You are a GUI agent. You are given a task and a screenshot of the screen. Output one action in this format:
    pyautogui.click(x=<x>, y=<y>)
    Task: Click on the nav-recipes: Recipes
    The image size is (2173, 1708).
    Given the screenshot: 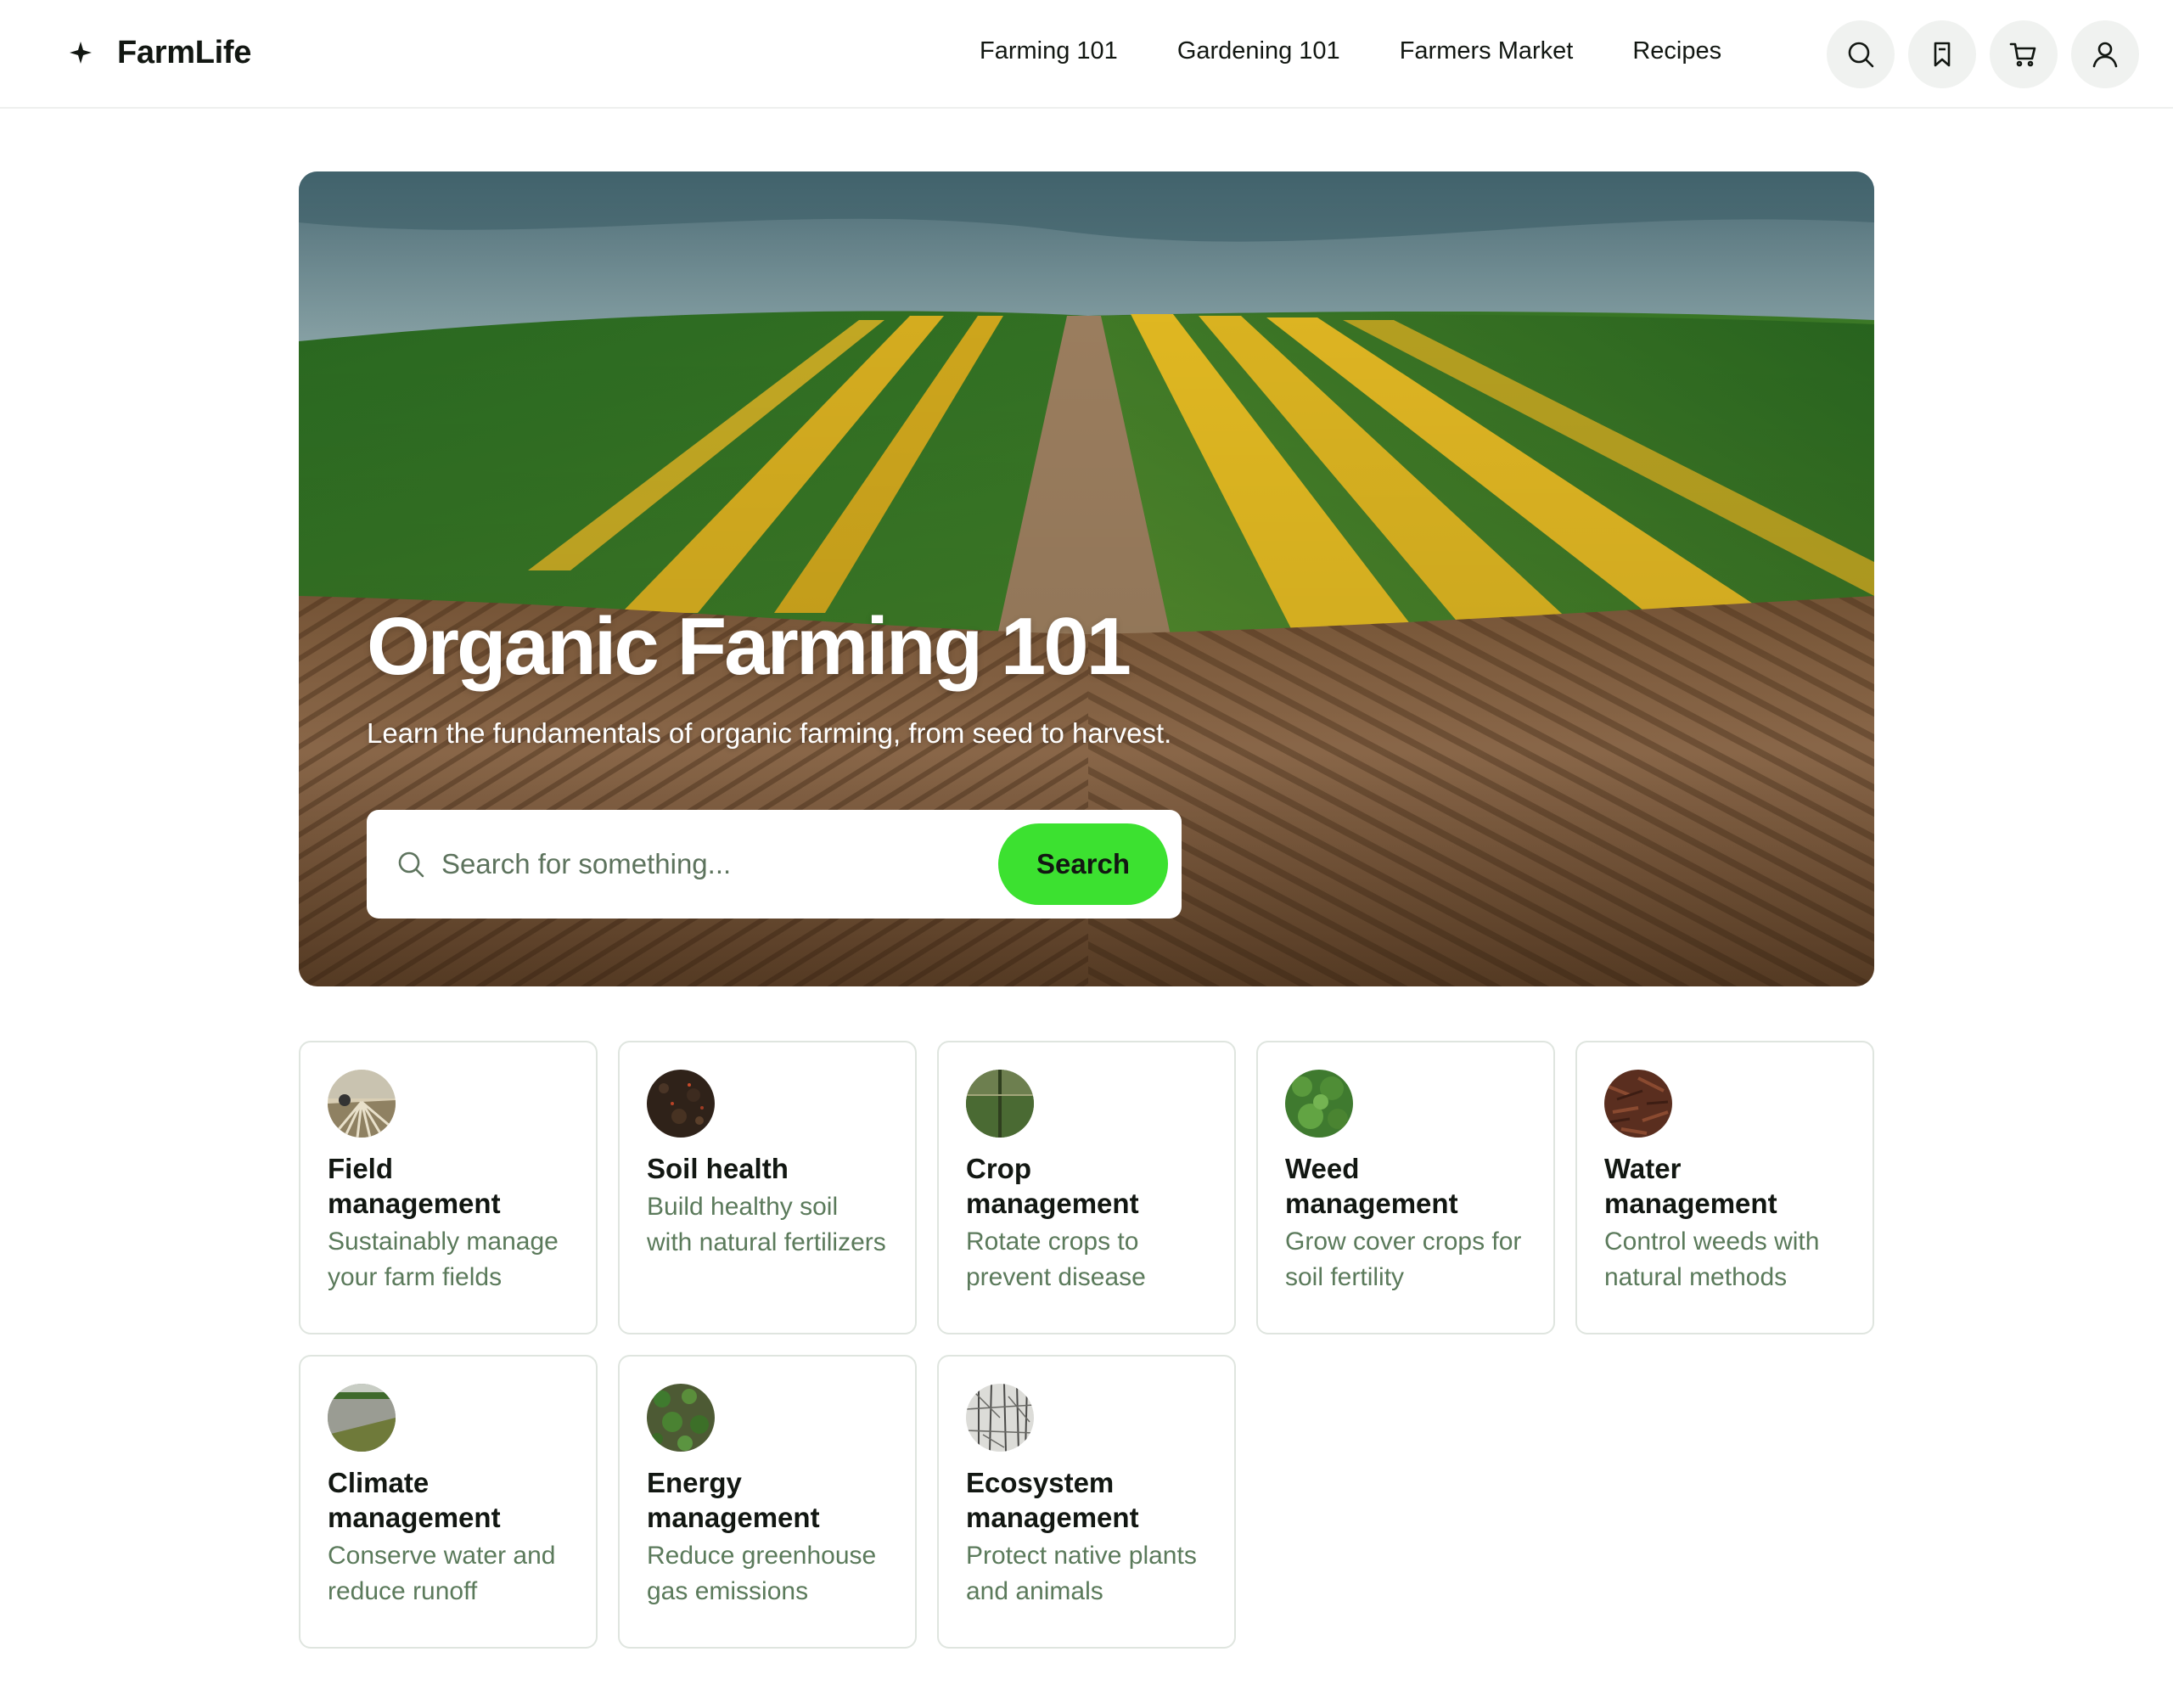 What is the action you would take?
    pyautogui.click(x=1676, y=51)
    